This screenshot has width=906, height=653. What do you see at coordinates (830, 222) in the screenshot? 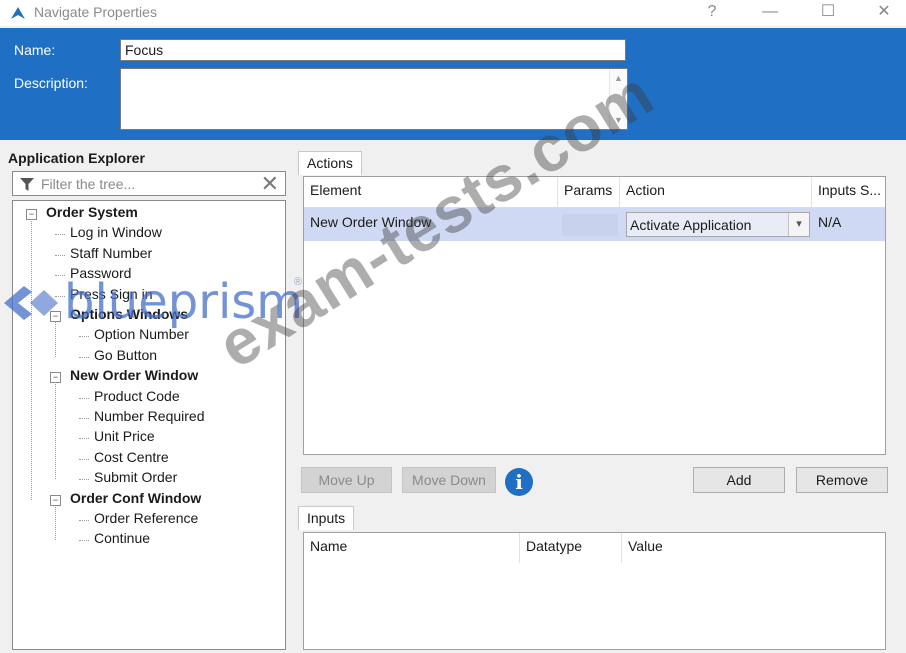
I see `row-inputs-status: N/A` at bounding box center [830, 222].